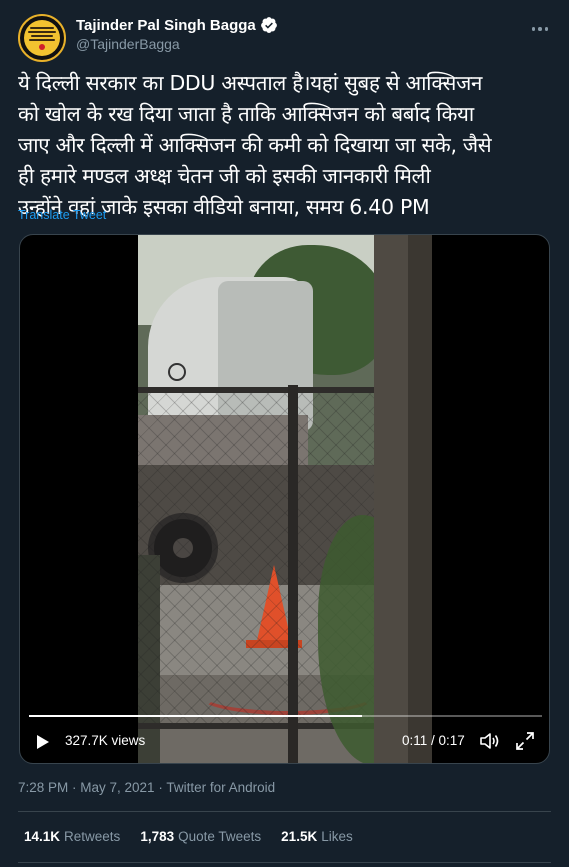 Image resolution: width=569 pixels, height=867 pixels. What do you see at coordinates (177, 44) in the screenshot?
I see `handle: @TajinderBagga` at bounding box center [177, 44].